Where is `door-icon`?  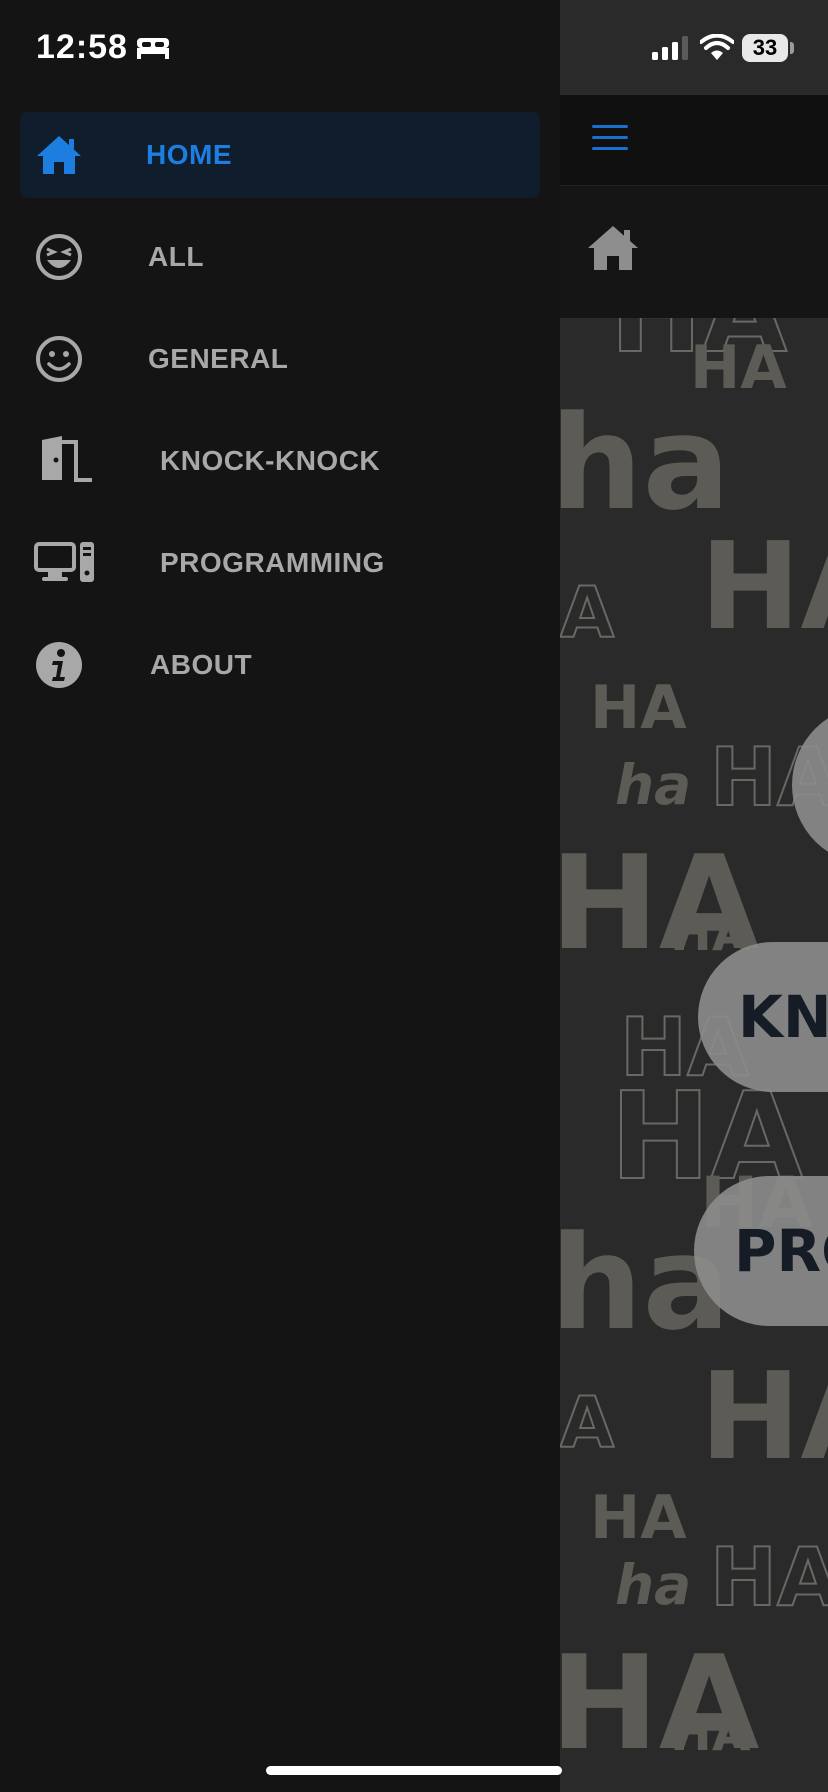
door-icon is located at coordinates (64, 459).